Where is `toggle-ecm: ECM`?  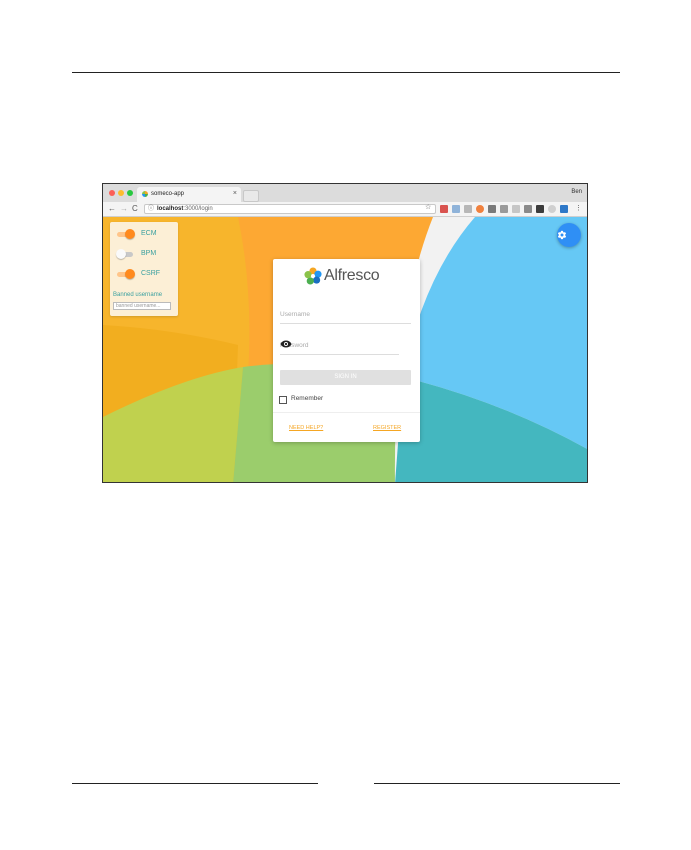
toggle-ecm: ECM is located at coordinates (147, 235).